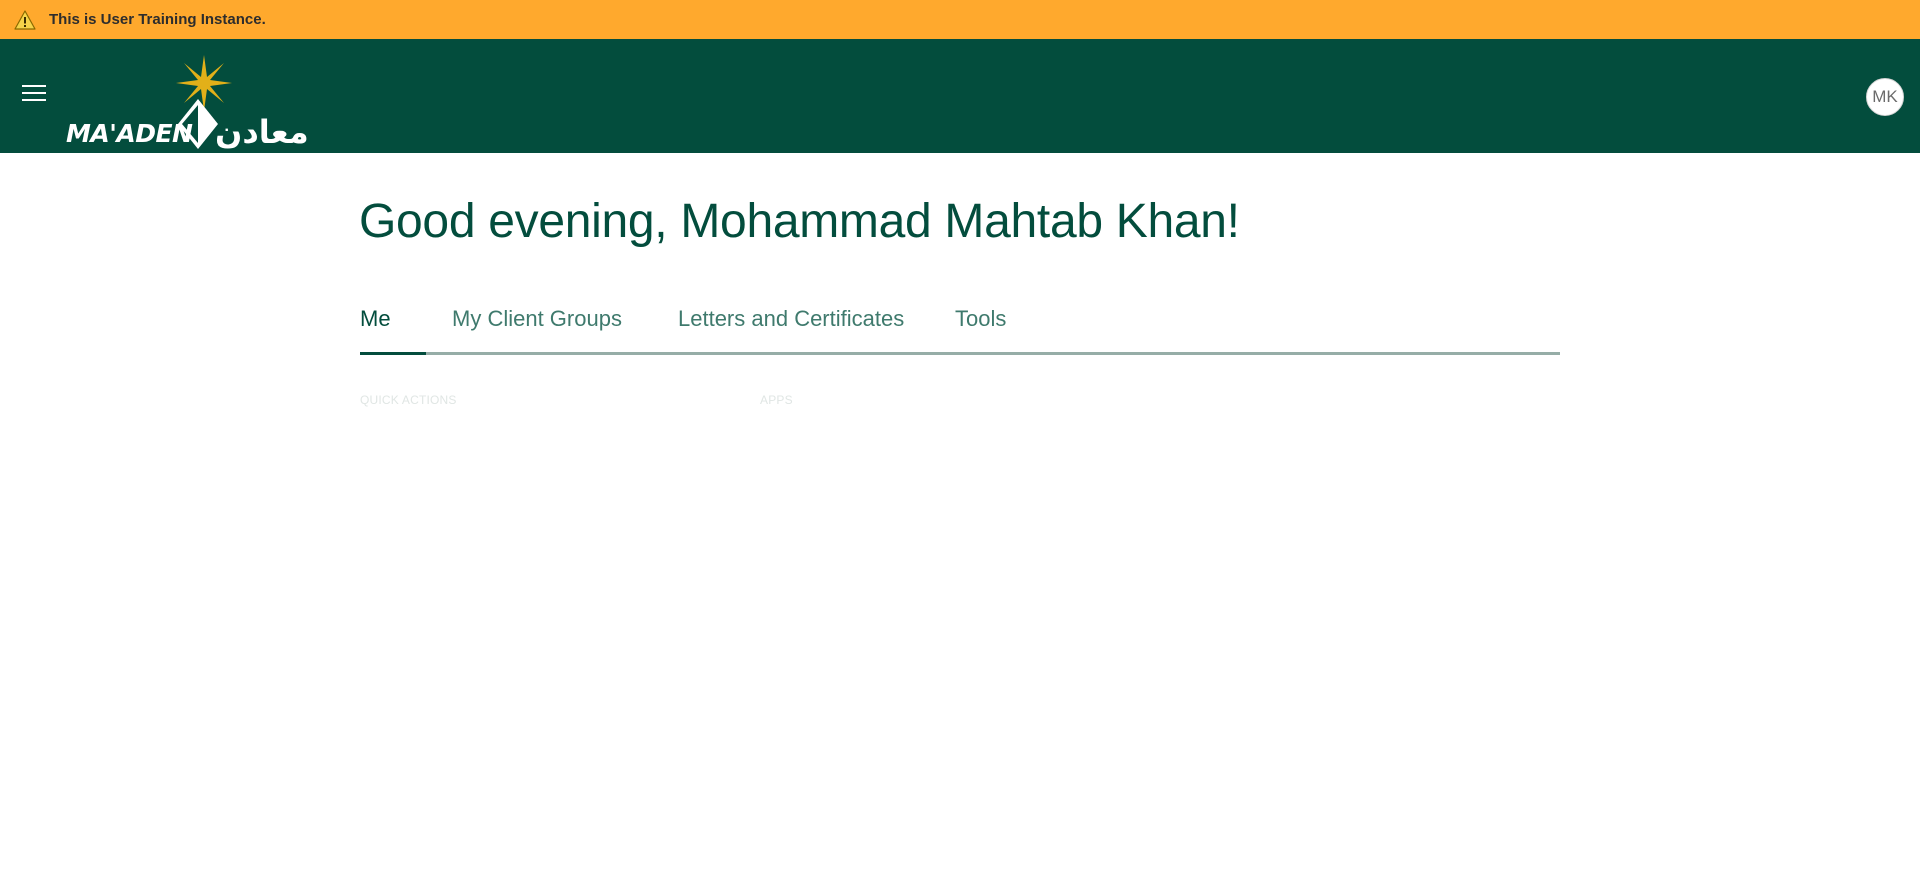 The height and width of the screenshot is (888, 1920). I want to click on tab-letters-and-certificates: Letters and Certificates, so click(791, 319).